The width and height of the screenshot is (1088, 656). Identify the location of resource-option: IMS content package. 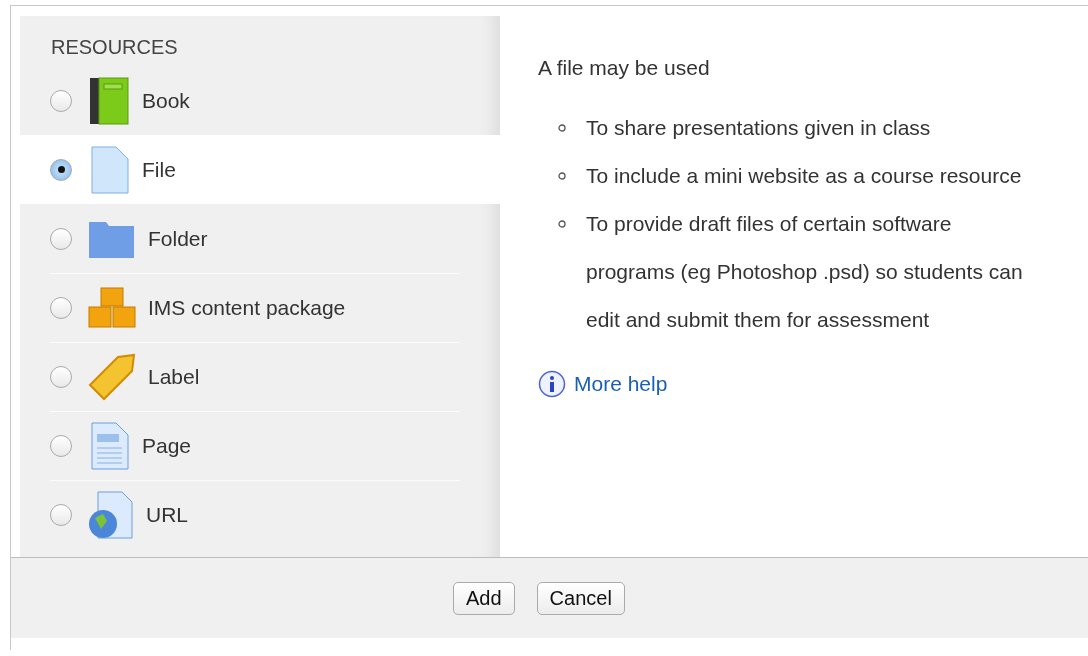
(260, 307).